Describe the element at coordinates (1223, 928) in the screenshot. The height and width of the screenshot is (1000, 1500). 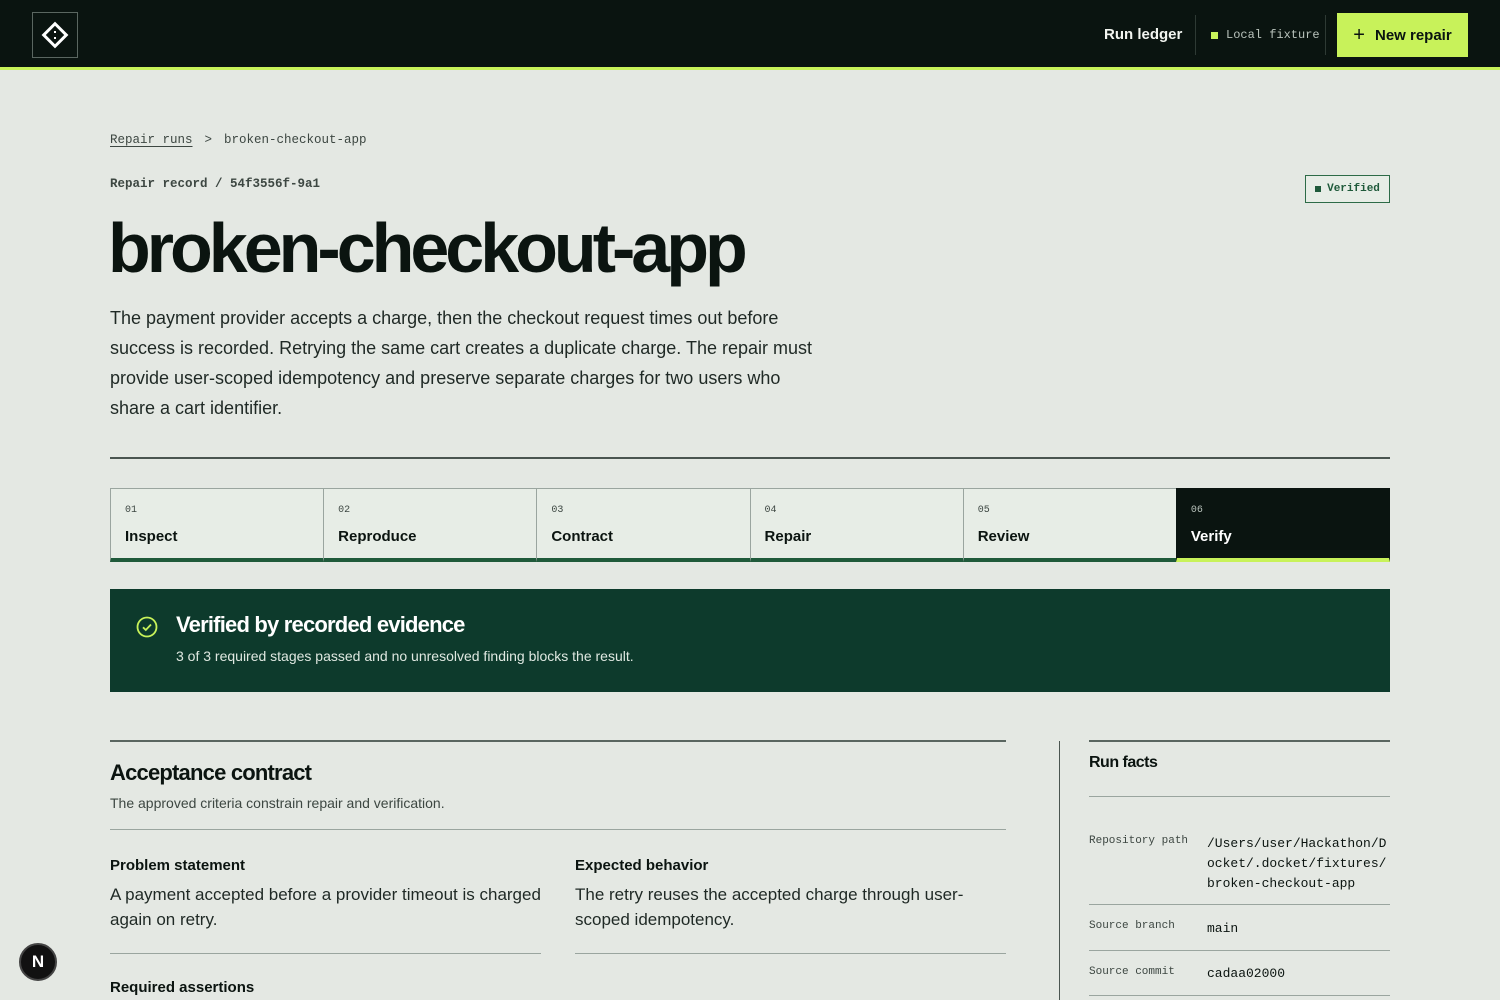
I see `fact-value-source-branch: main` at that location.